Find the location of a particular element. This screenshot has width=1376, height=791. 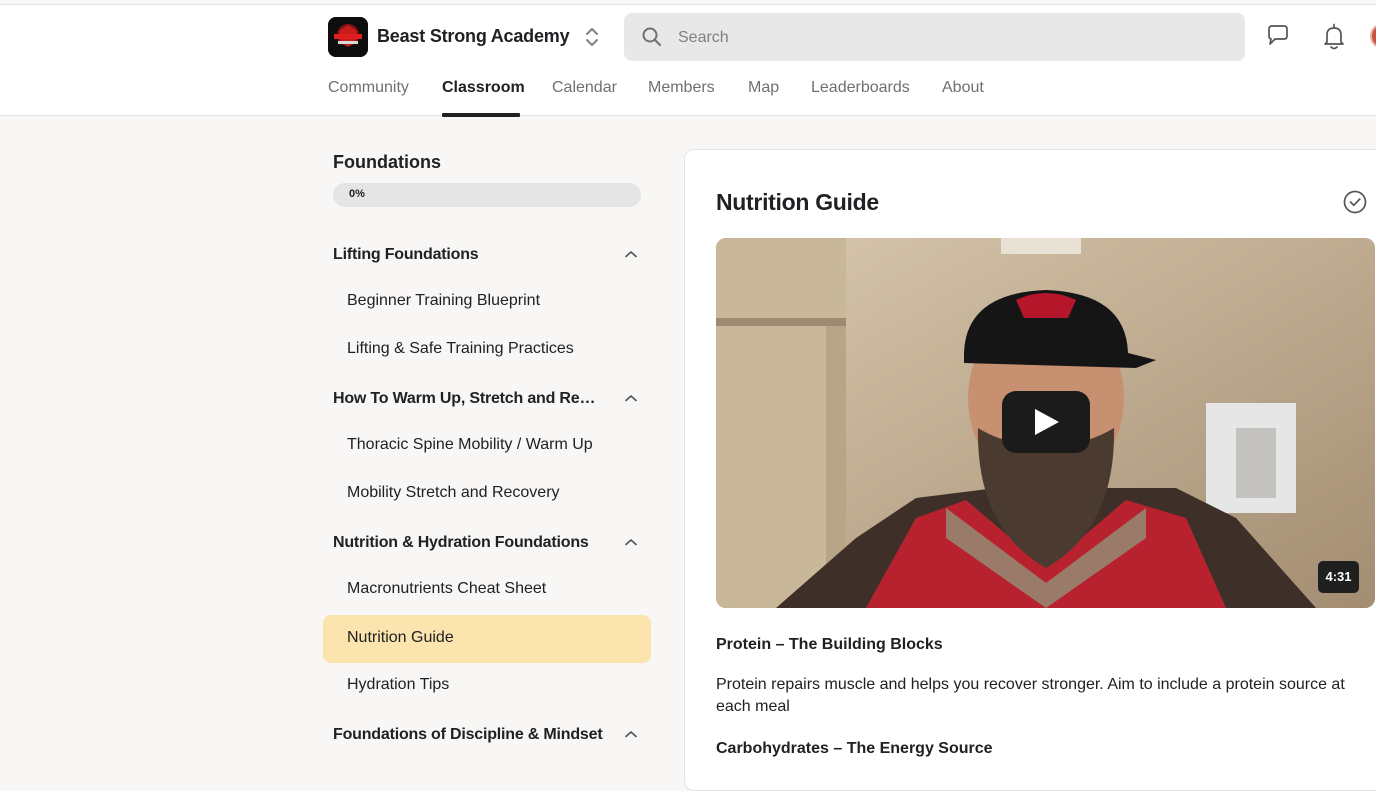

video-duration: 4:31 is located at coordinates (1338, 577).